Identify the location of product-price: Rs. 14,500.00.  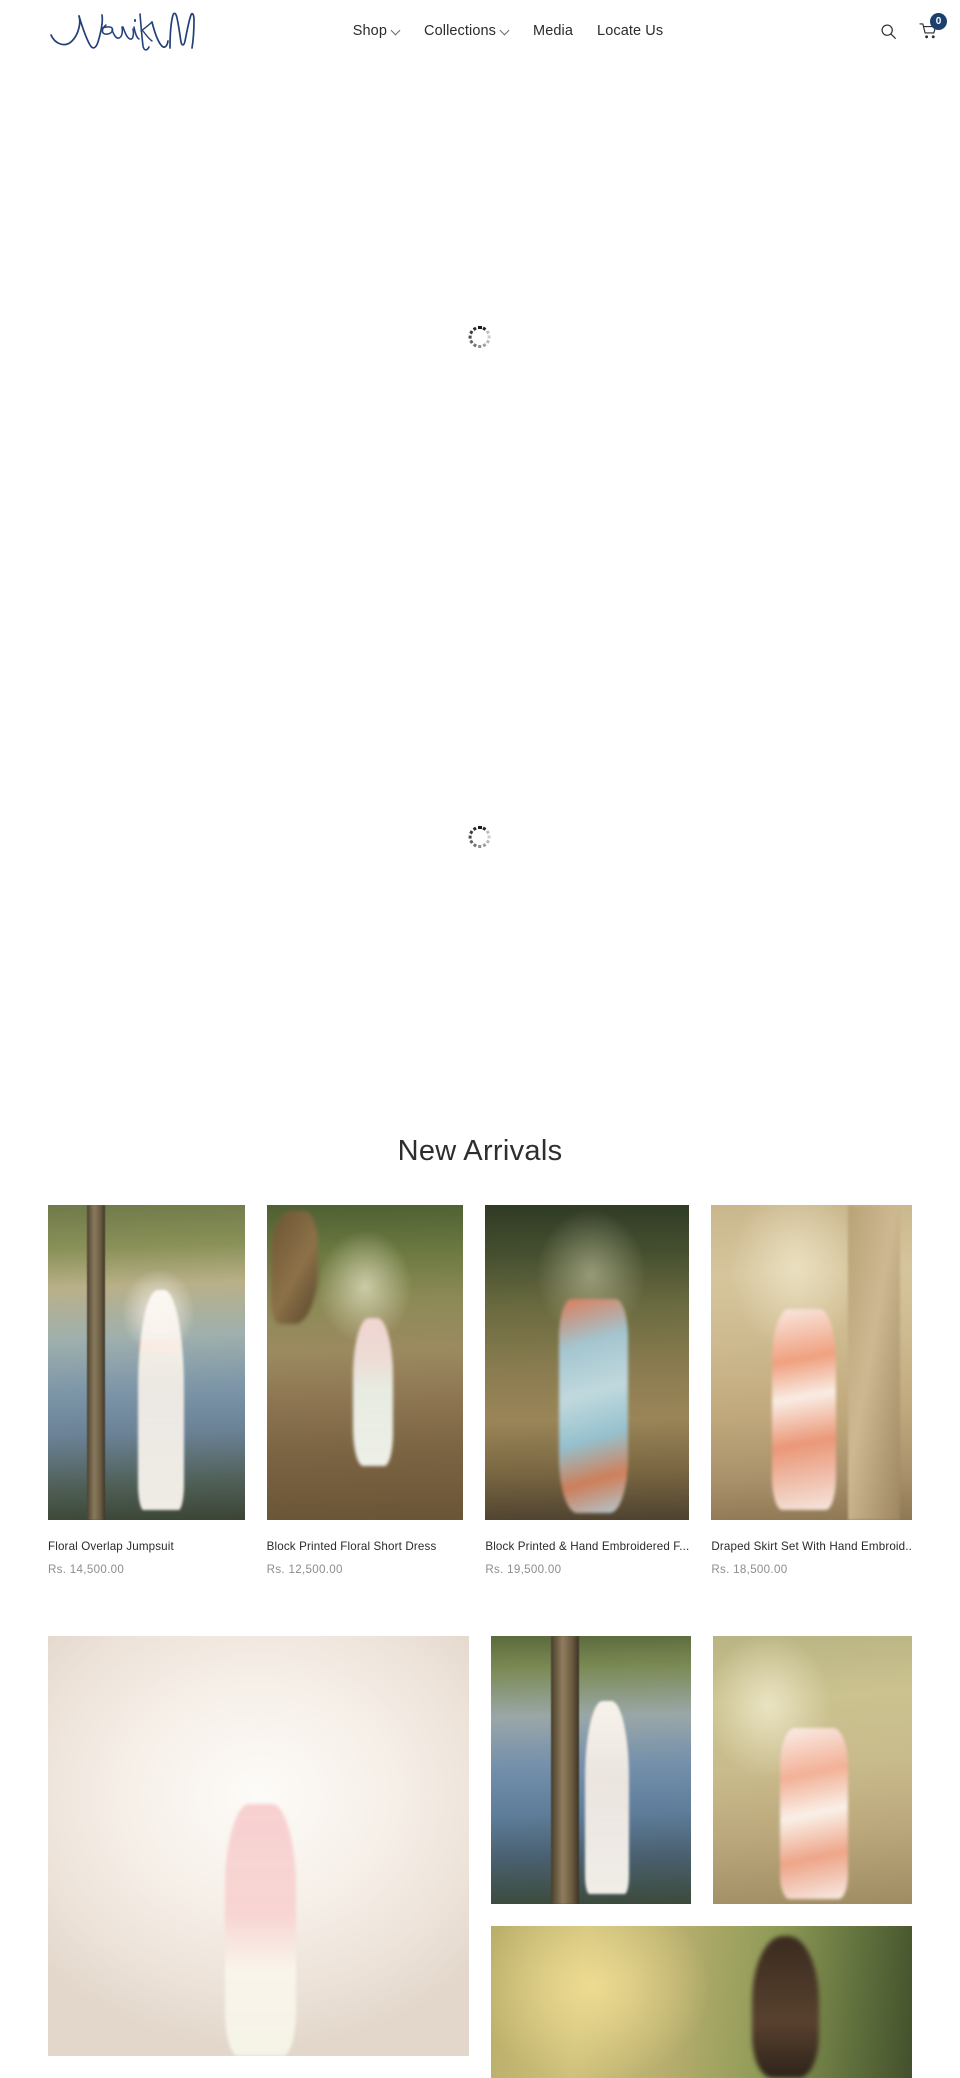
(86, 1570).